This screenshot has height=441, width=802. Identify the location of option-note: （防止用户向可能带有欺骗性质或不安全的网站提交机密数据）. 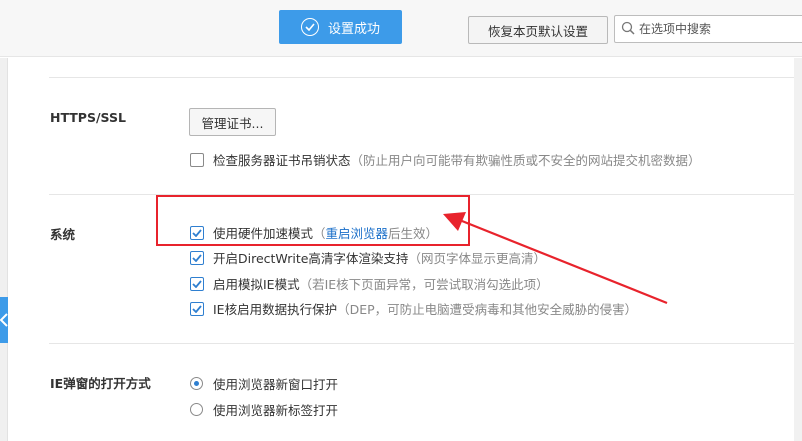
(525, 160).